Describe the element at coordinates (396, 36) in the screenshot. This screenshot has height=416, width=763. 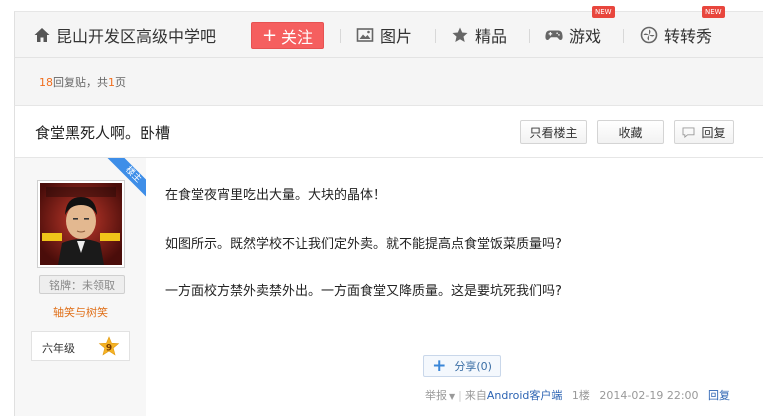
I see `nav-item-label: 图片` at that location.